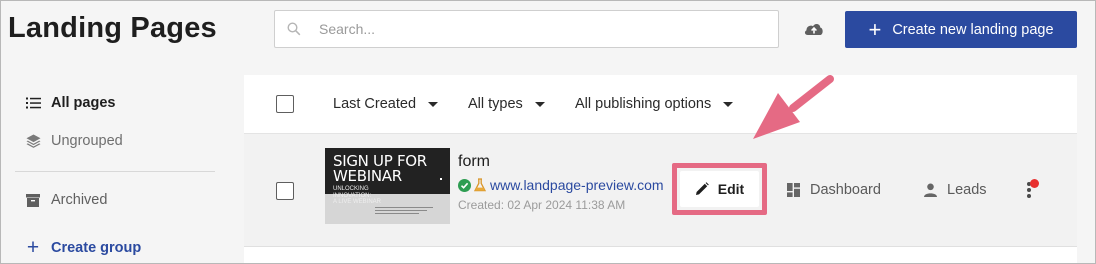  I want to click on person-icon, so click(930, 190).